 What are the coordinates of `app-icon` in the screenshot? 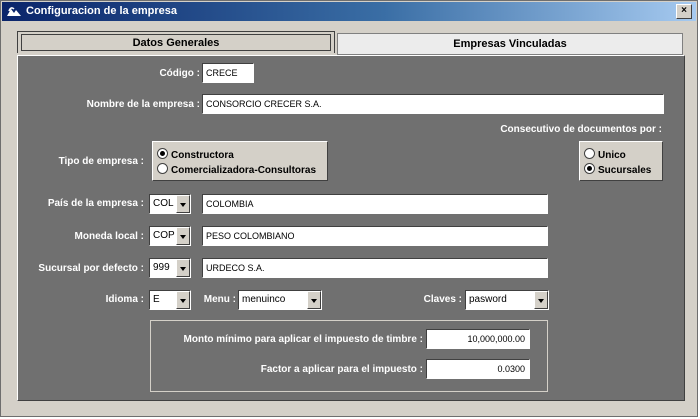 It's located at (14, 11).